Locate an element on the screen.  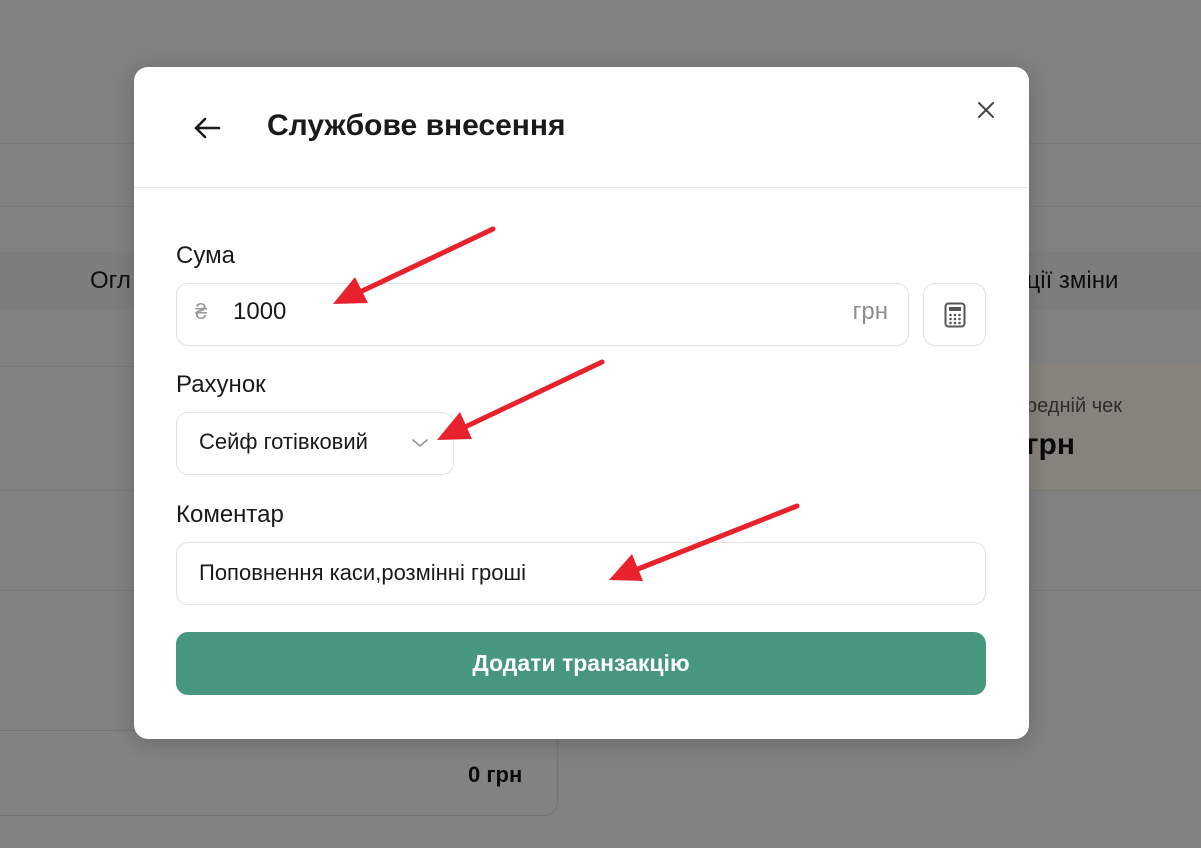
close-button is located at coordinates (986, 110).